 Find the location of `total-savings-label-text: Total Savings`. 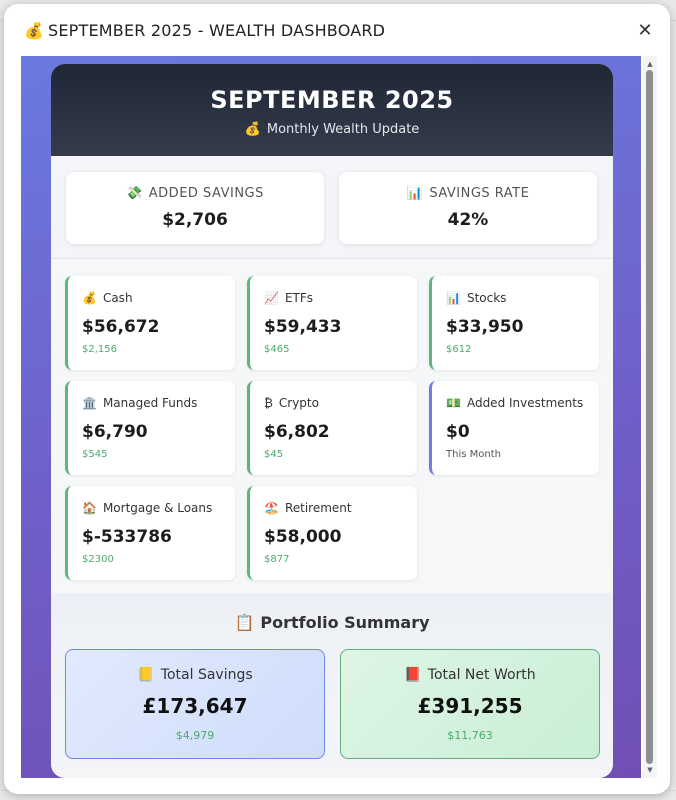

total-savings-label-text: Total Savings is located at coordinates (206, 675).